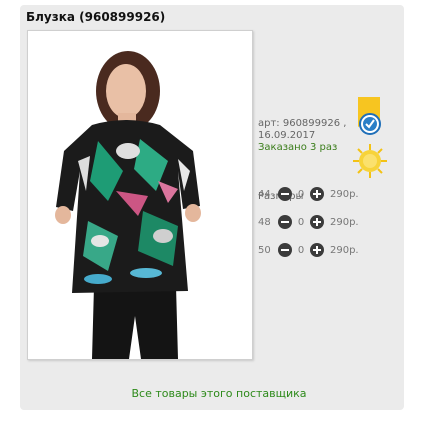 Image resolution: width=438 pixels, height=422 pixels. What do you see at coordinates (370, 161) in the screenshot?
I see `sun-icon` at bounding box center [370, 161].